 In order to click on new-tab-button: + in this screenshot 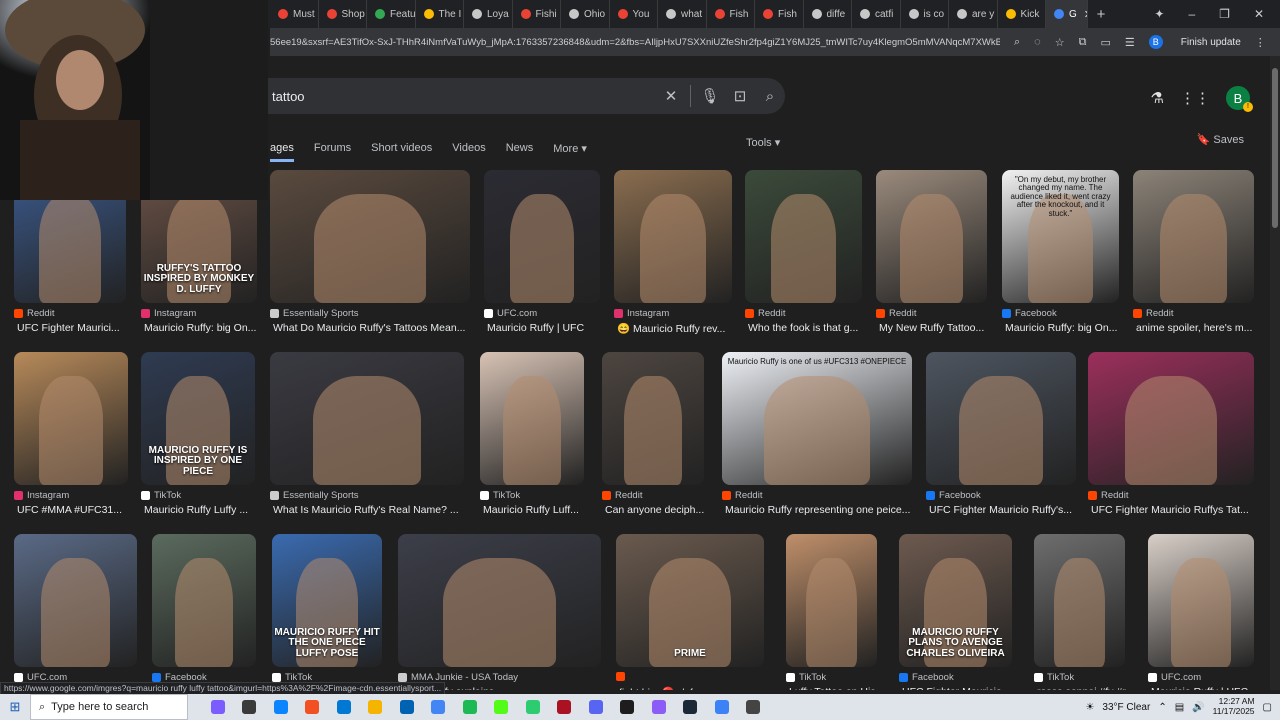, I will do `click(1101, 14)`.